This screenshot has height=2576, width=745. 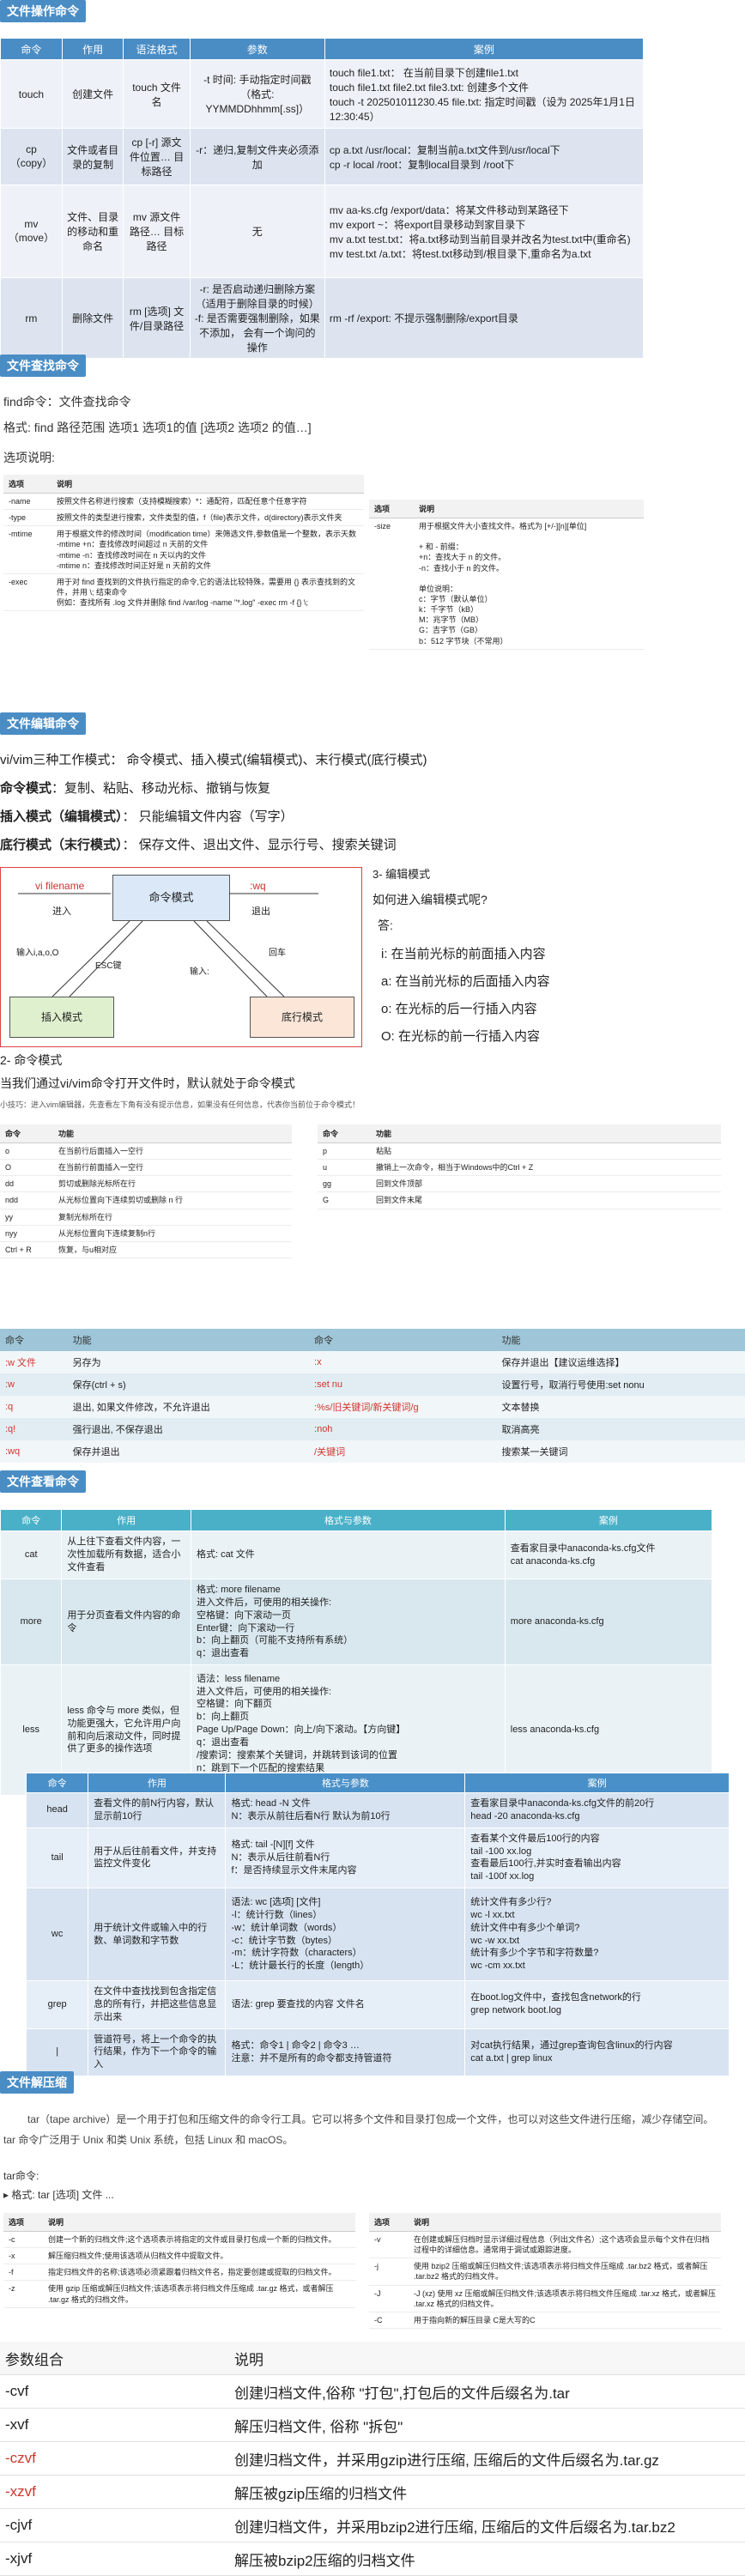 I want to click on t3-header-0: 命令, so click(x=57, y=1783).